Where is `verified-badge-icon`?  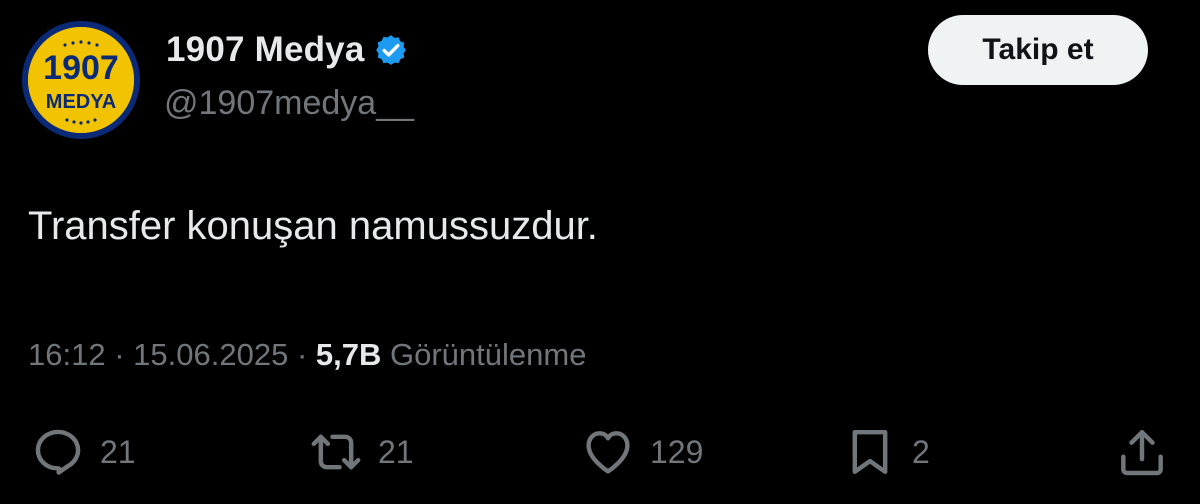 verified-badge-icon is located at coordinates (390, 50).